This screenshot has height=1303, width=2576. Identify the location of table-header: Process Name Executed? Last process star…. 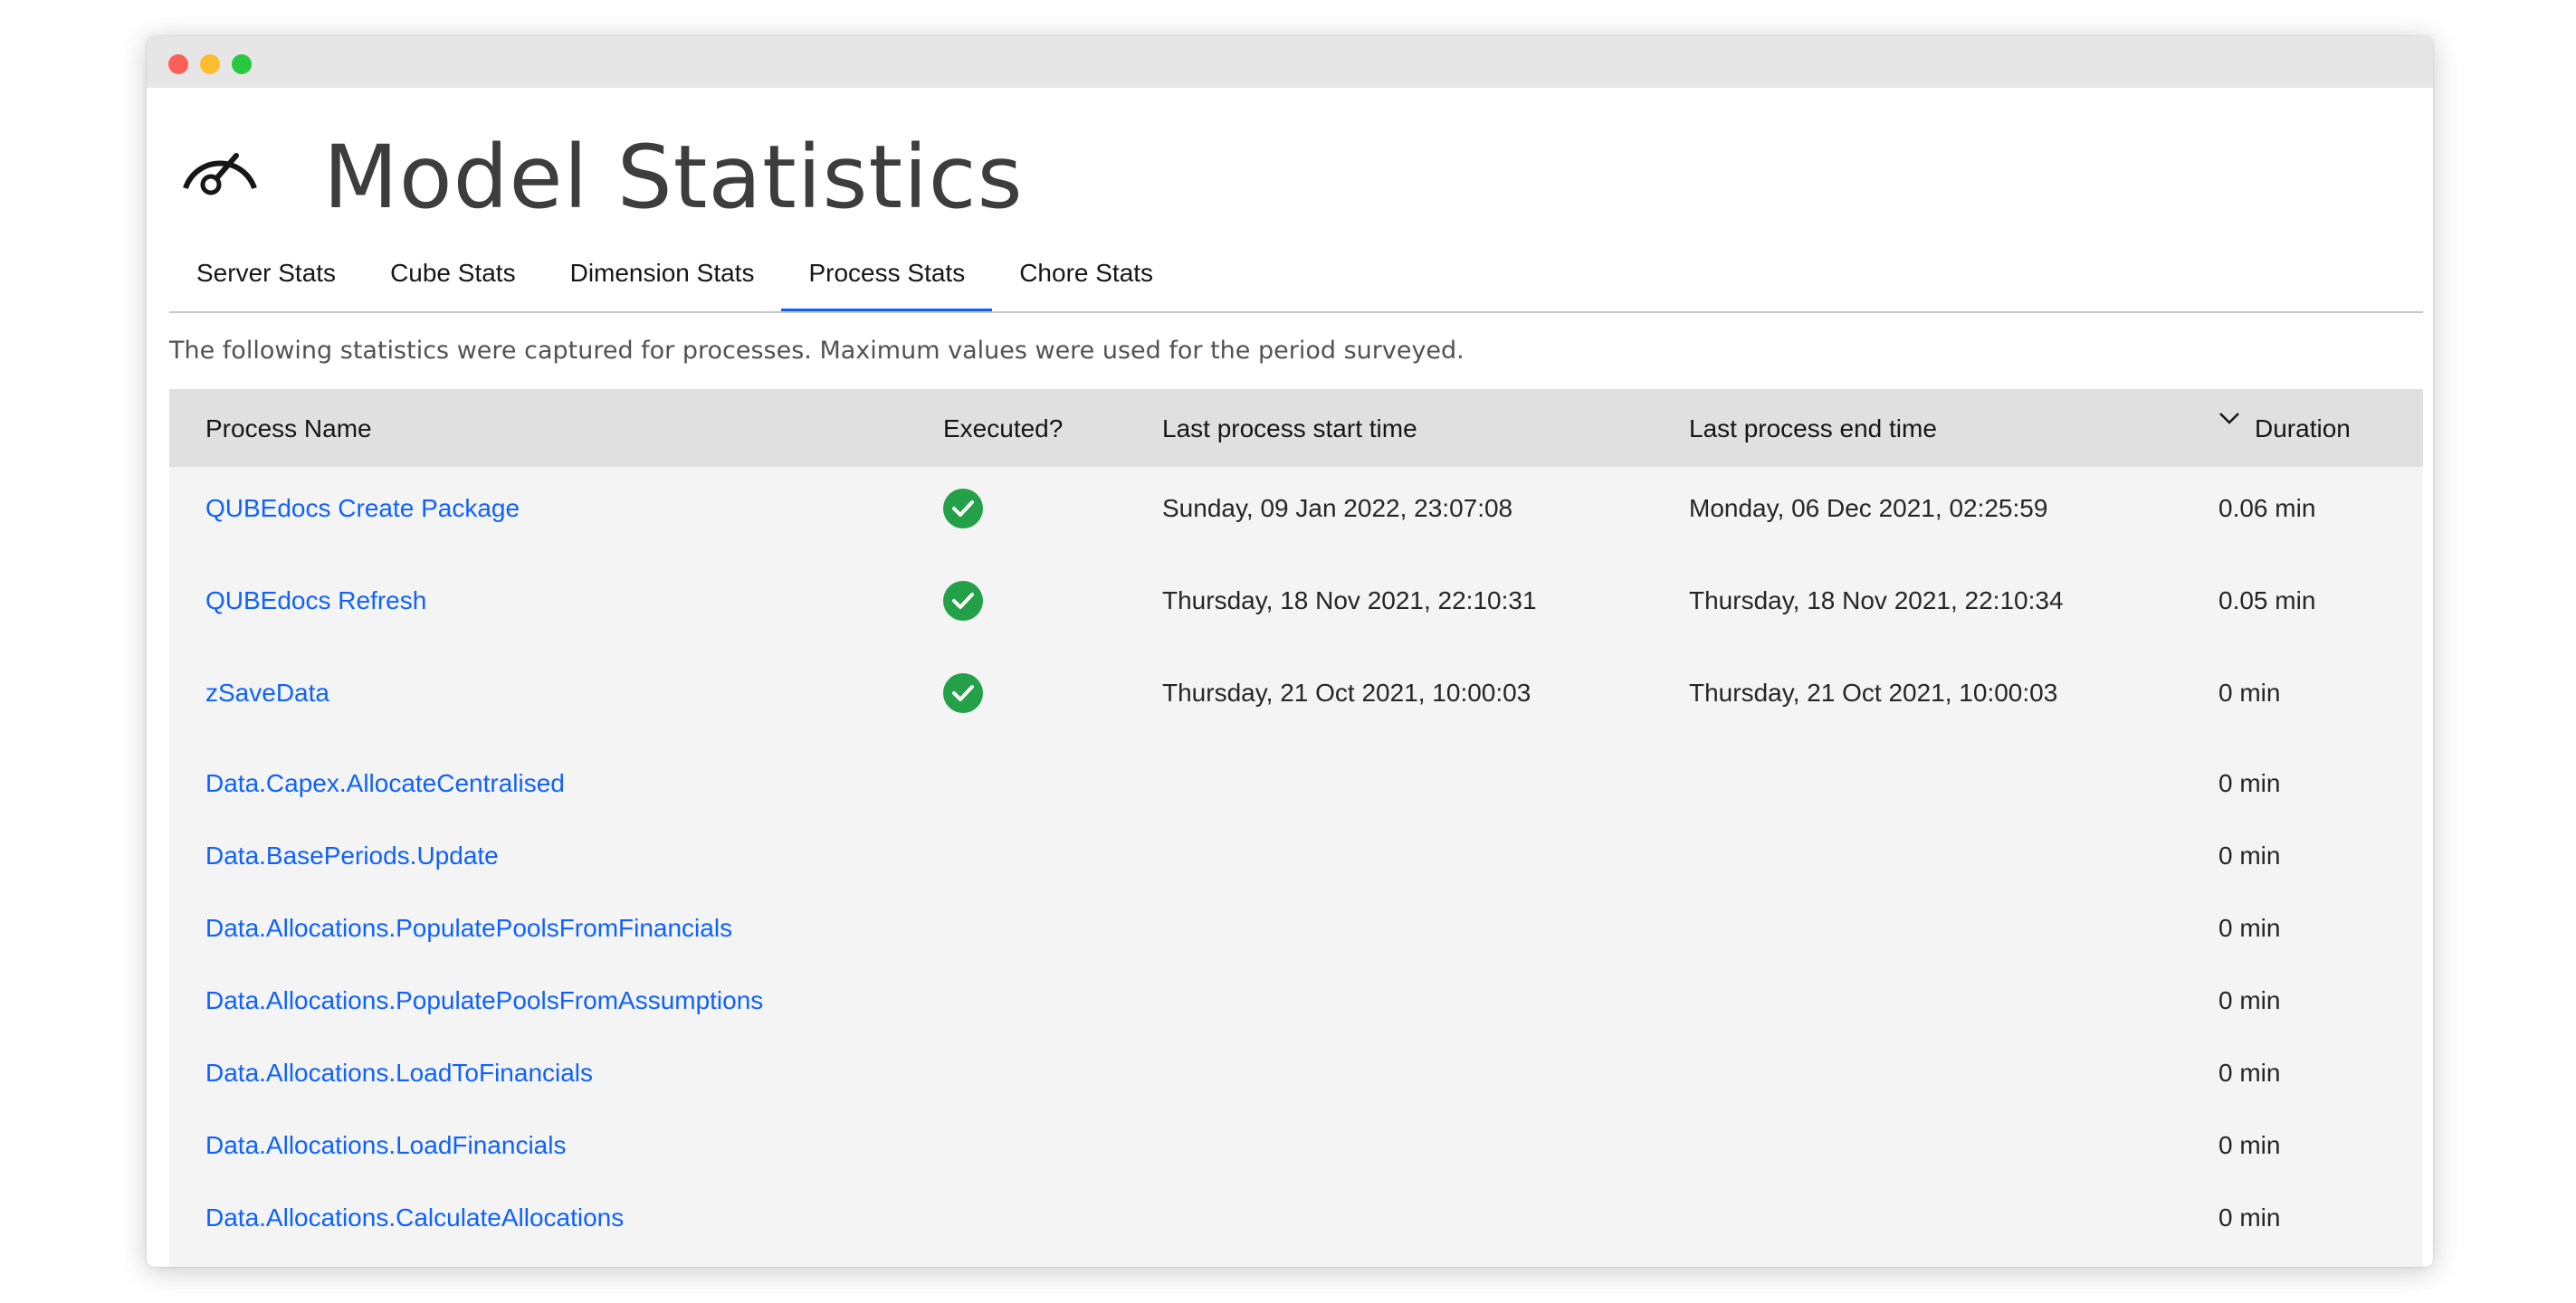
(1296, 428).